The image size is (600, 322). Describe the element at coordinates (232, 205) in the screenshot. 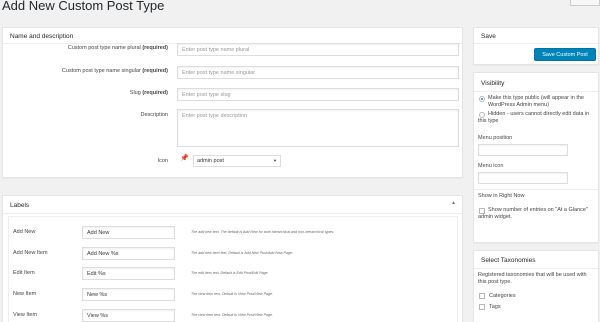

I see `labels-heading: Labels ▲` at that location.